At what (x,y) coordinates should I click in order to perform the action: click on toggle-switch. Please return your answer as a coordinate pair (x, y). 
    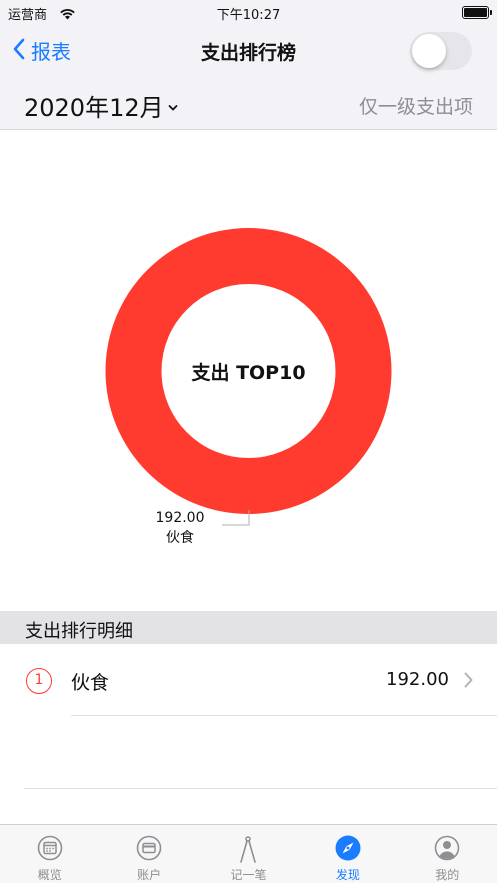
    Looking at the image, I should click on (441, 51).